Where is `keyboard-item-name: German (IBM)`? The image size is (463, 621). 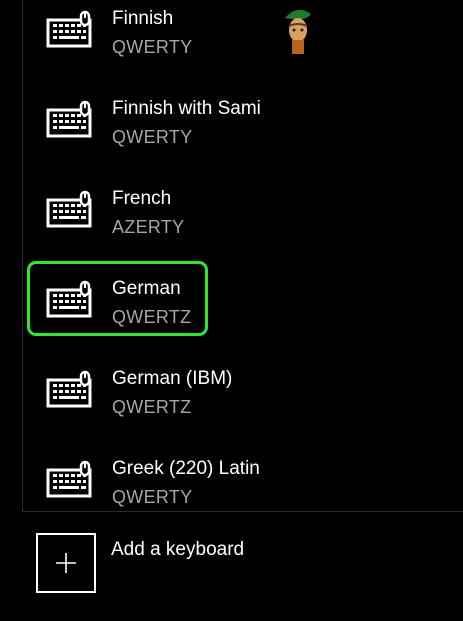 keyboard-item-name: German (IBM) is located at coordinates (172, 378).